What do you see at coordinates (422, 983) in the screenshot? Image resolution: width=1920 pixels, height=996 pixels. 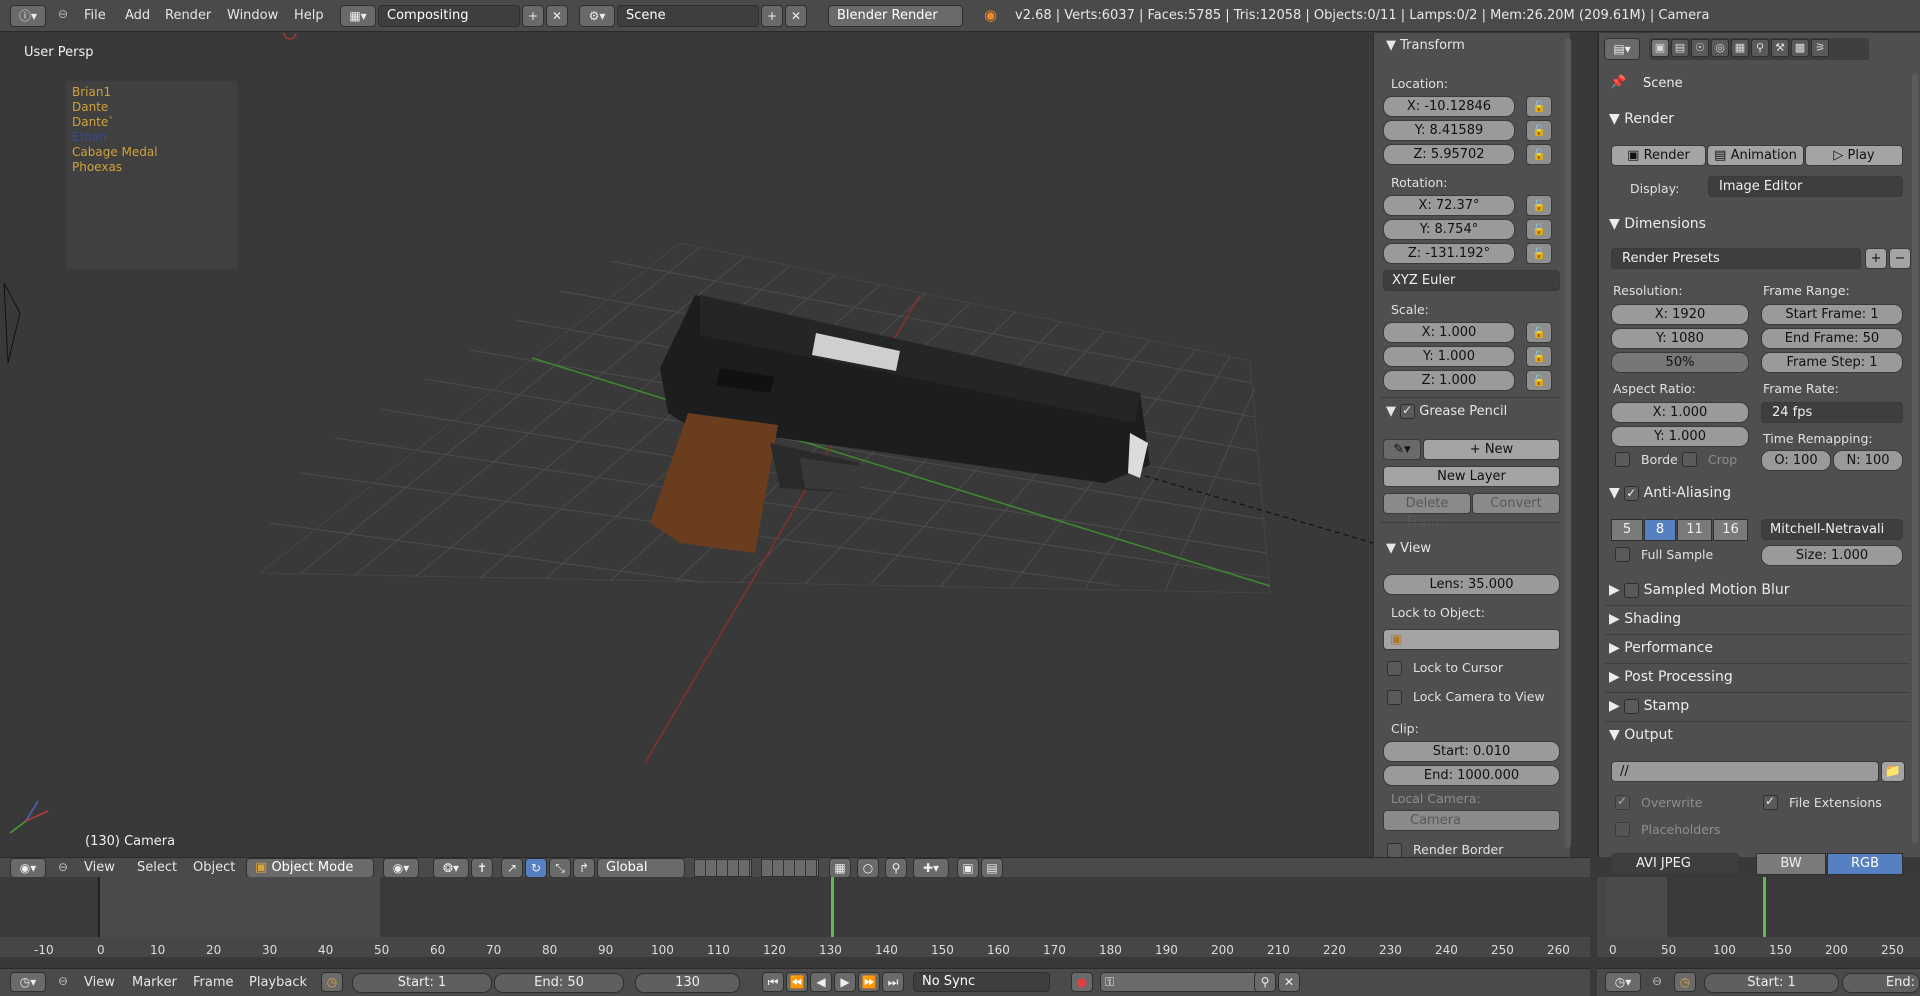 I see `start-frame-slider: Start: 1` at bounding box center [422, 983].